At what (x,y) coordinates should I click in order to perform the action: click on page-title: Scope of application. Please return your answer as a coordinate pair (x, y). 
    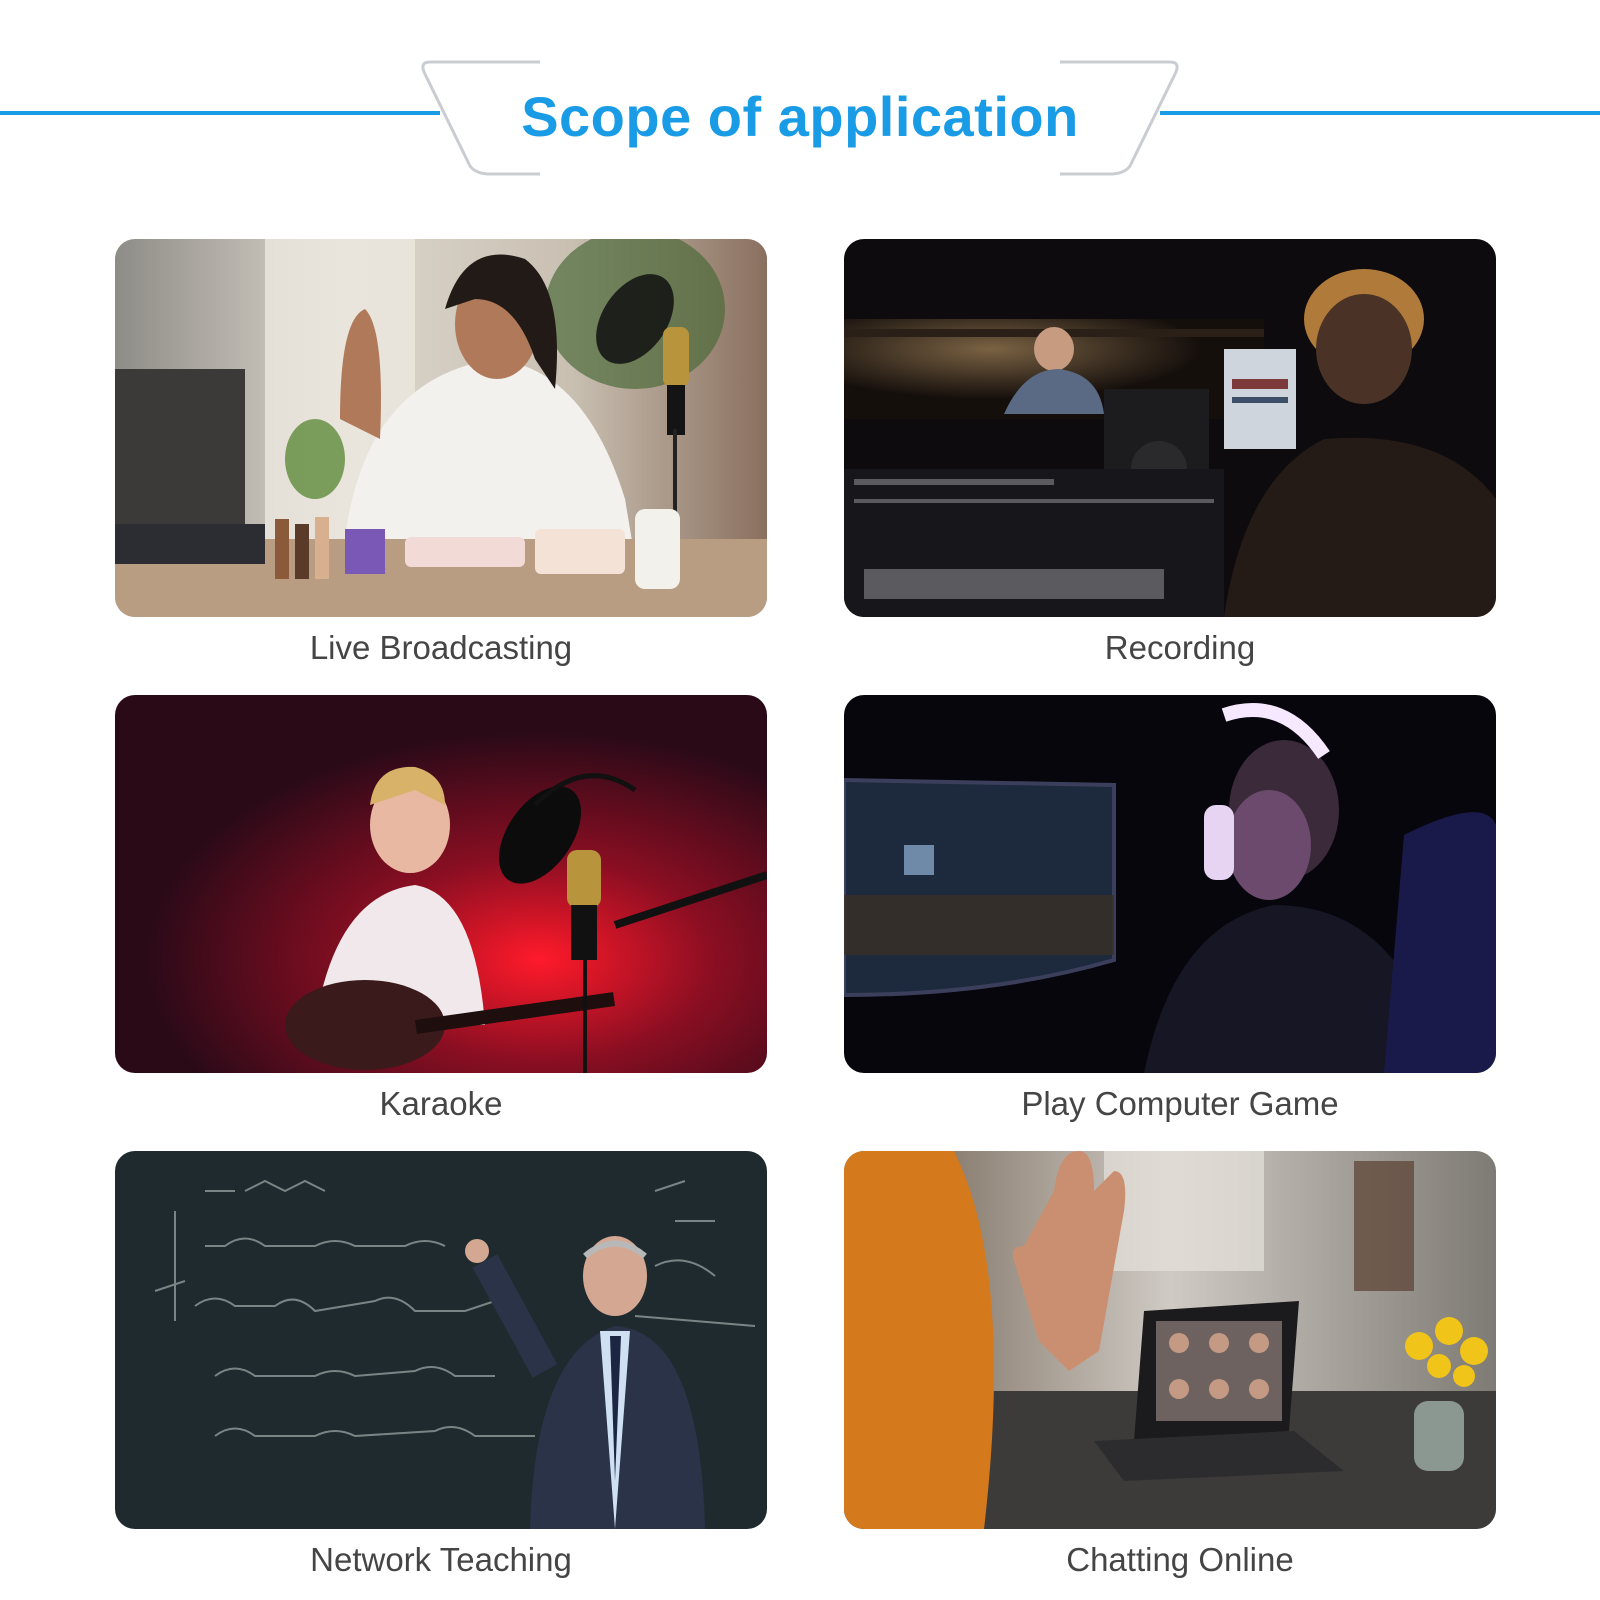
    Looking at the image, I should click on (800, 116).